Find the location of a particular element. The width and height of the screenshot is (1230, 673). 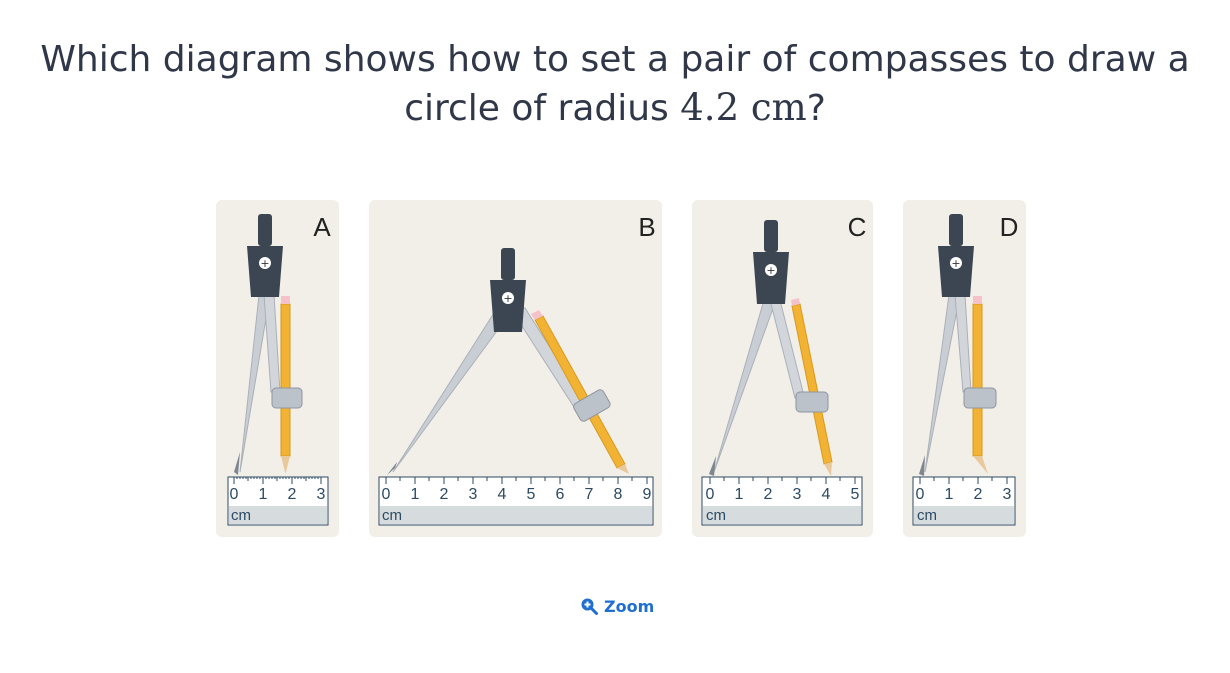

option-card-d: + D 0 1 2 3 cm is located at coordinates (964, 368).